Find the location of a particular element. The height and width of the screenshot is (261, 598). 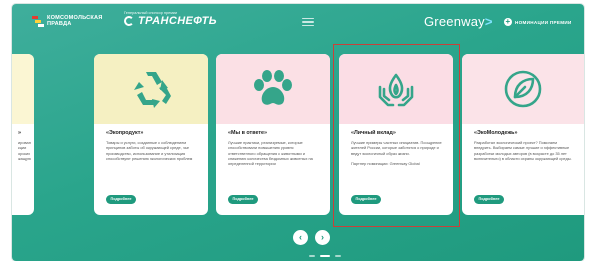

kp-logo-line2: ПРАВДА is located at coordinates (59, 24).